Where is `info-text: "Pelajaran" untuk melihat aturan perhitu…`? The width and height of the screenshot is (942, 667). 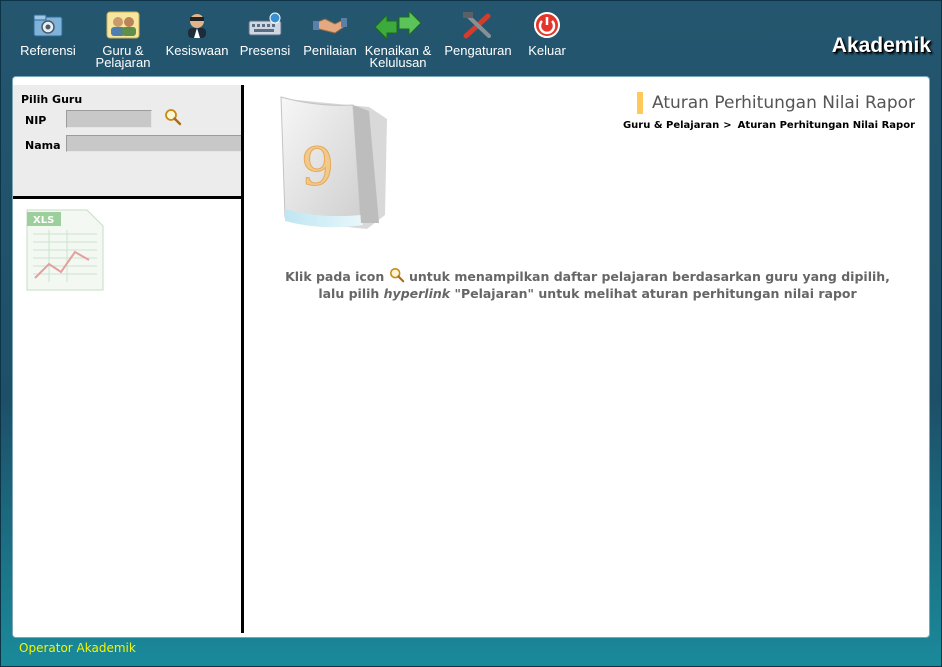 info-text: "Pelajaran" untuk melihat aturan perhitu… is located at coordinates (655, 293).